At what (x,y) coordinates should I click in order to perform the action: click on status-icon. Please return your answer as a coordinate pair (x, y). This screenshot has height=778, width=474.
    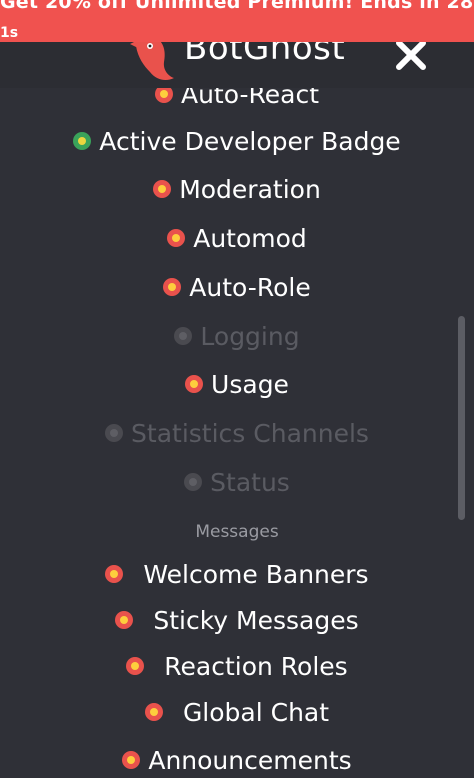
    Looking at the image, I should click on (193, 482).